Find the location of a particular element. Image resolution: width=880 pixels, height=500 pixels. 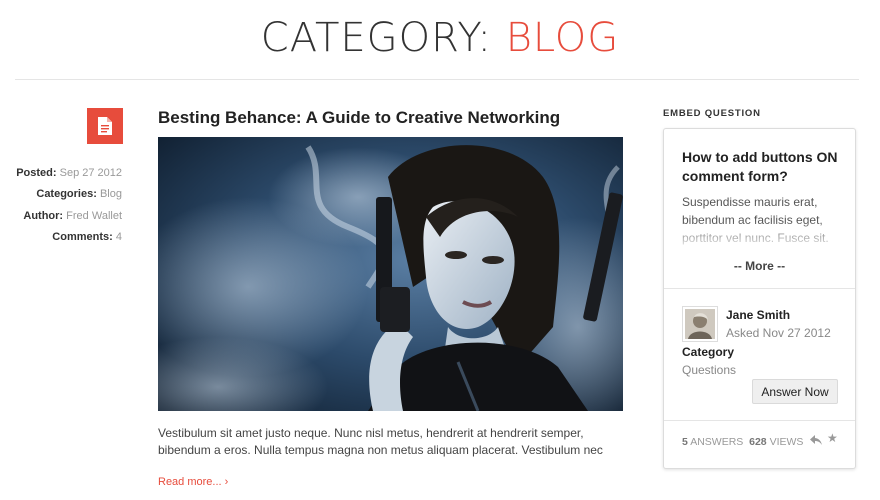

meta-author: Author: Fred Wallet is located at coordinates (66, 216).